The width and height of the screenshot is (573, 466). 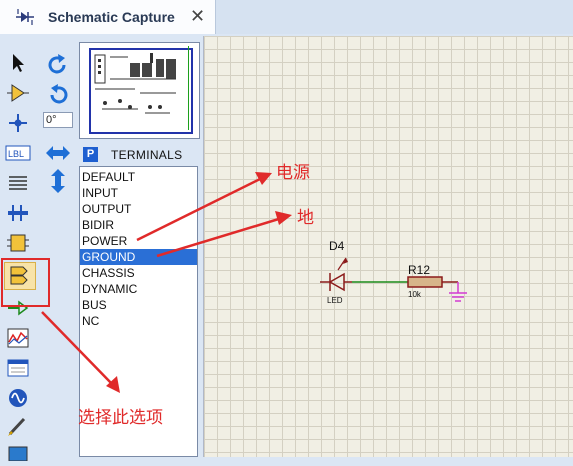 I want to click on terminal-item-input: INPUT, so click(x=138, y=193).